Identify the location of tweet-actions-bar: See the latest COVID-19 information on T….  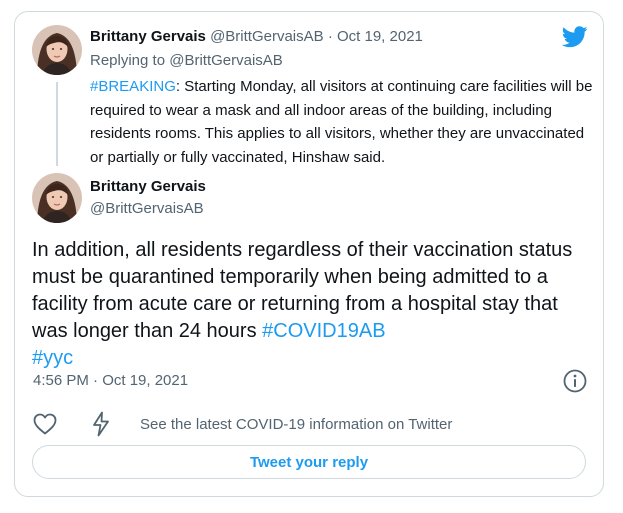
(310, 425).